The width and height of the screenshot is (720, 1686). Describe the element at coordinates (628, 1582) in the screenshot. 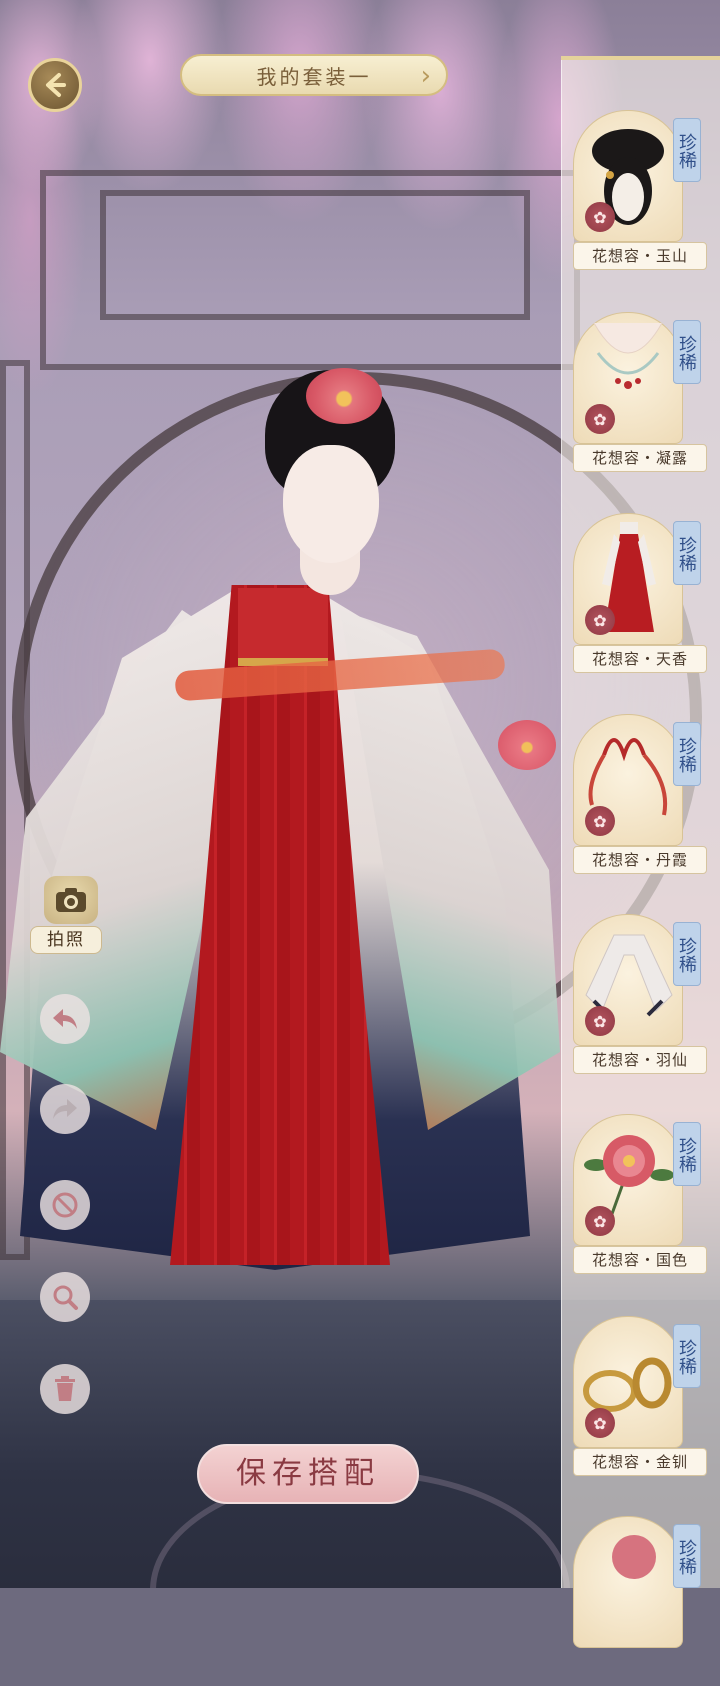

I see `item-thumbnail-frame` at that location.